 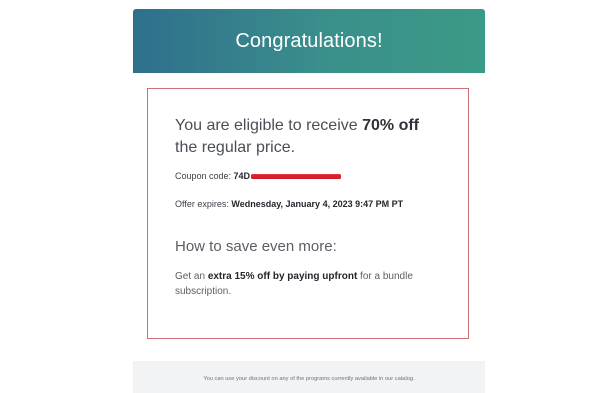 What do you see at coordinates (390, 125) in the screenshot?
I see `discount-value: 70% off` at bounding box center [390, 125].